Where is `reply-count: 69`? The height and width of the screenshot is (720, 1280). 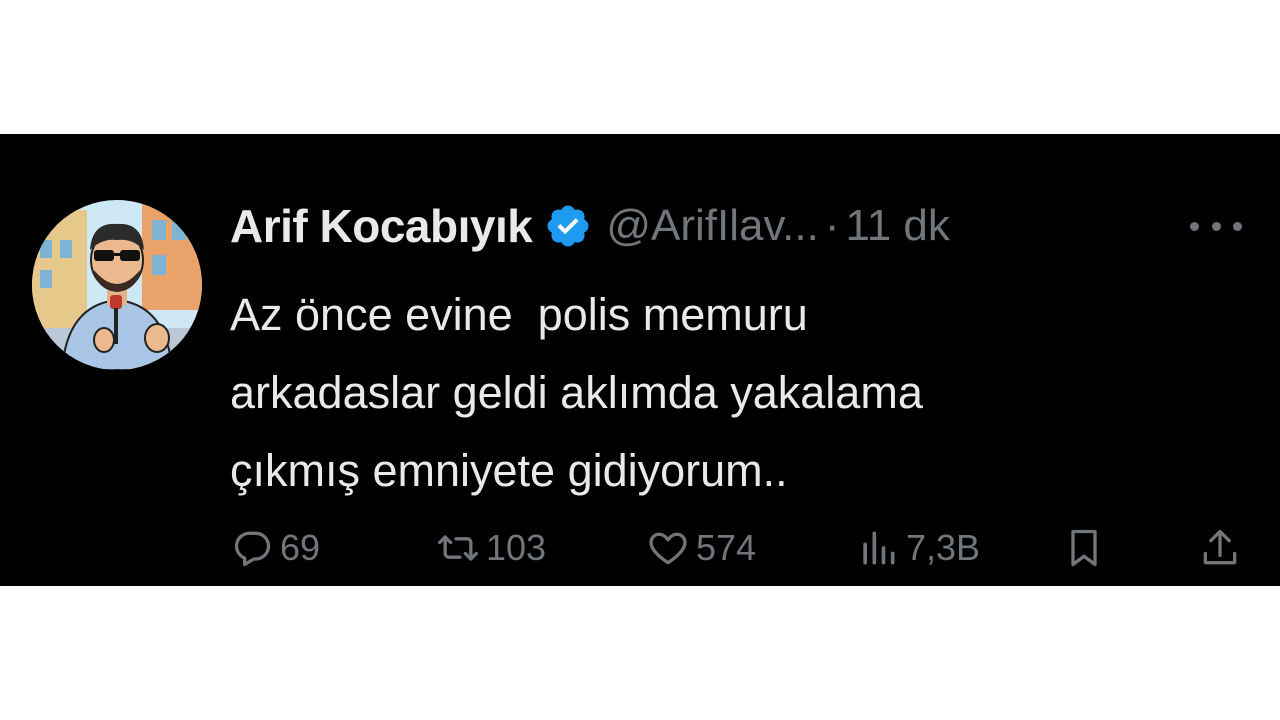
reply-count: 69 is located at coordinates (300, 547).